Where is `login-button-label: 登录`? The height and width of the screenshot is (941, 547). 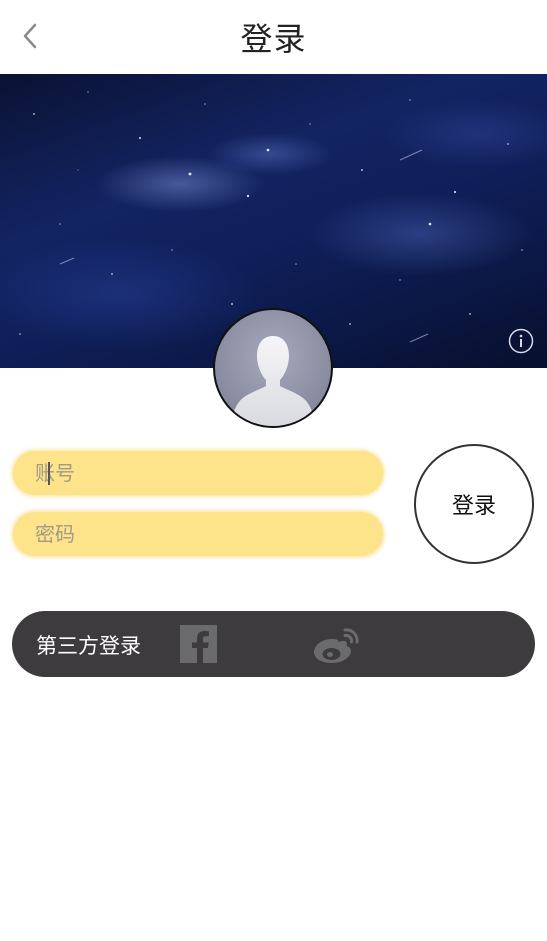 login-button-label: 登录 is located at coordinates (473, 506).